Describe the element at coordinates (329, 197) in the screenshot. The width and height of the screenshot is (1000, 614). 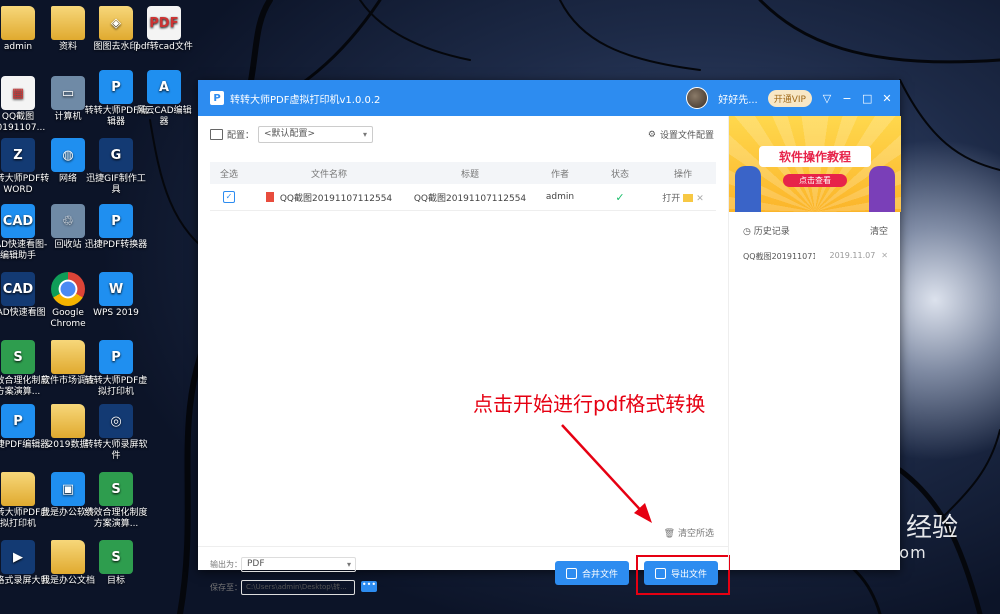
I see `row-filename: QQ截图20191107112554` at that location.